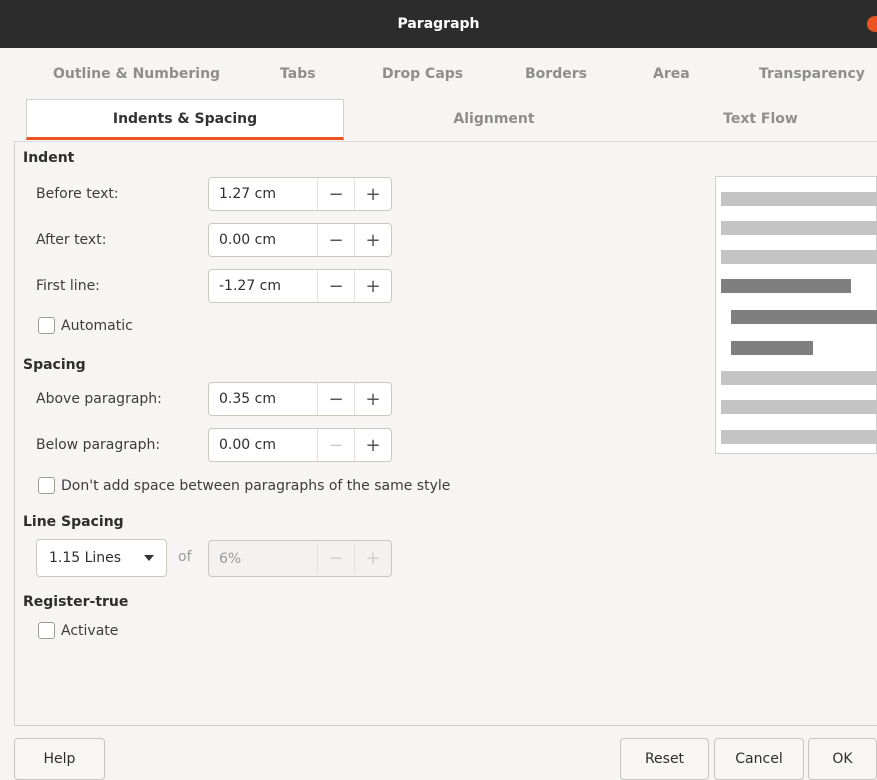 The width and height of the screenshot is (877, 780). I want to click on after-text-spinner: 0.00 cm − +, so click(300, 240).